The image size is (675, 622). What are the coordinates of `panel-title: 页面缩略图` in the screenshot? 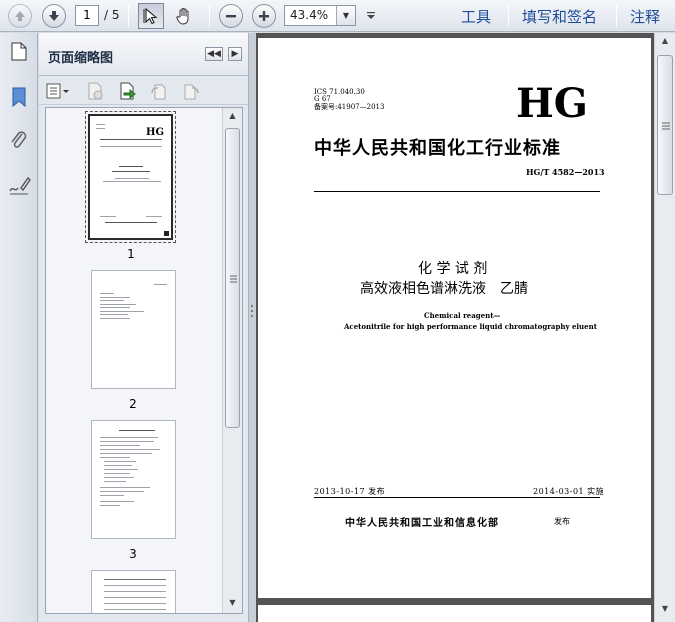 It's located at (81, 58).